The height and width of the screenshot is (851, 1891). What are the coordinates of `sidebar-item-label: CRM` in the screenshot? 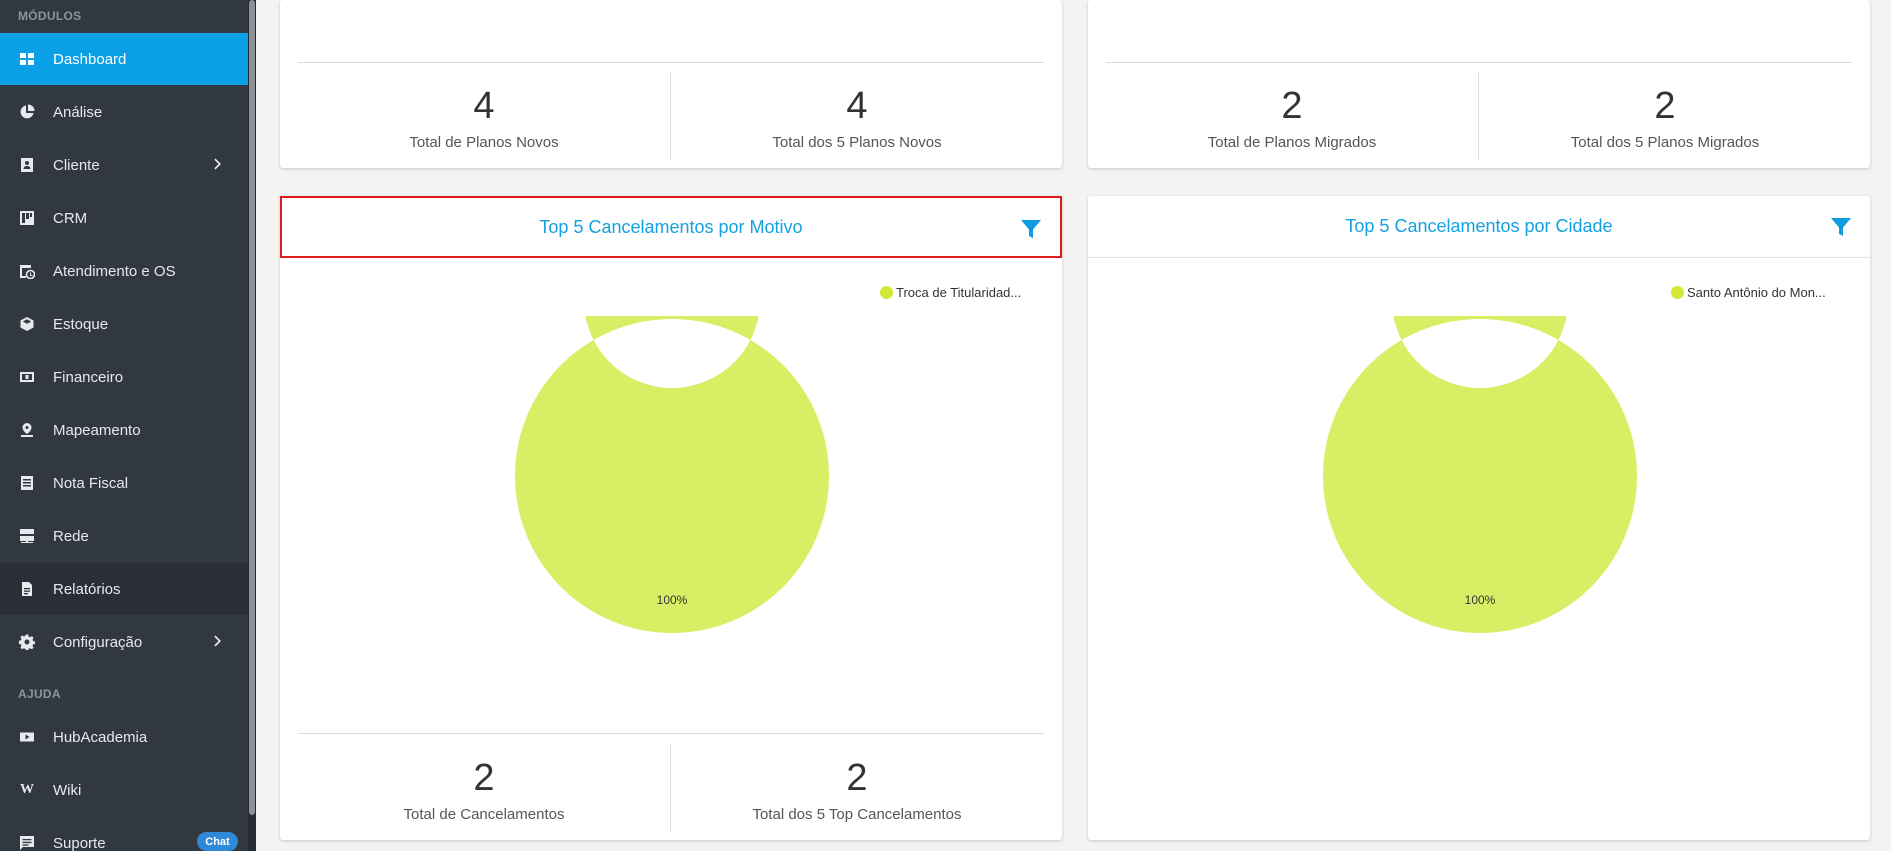 It's located at (70, 218).